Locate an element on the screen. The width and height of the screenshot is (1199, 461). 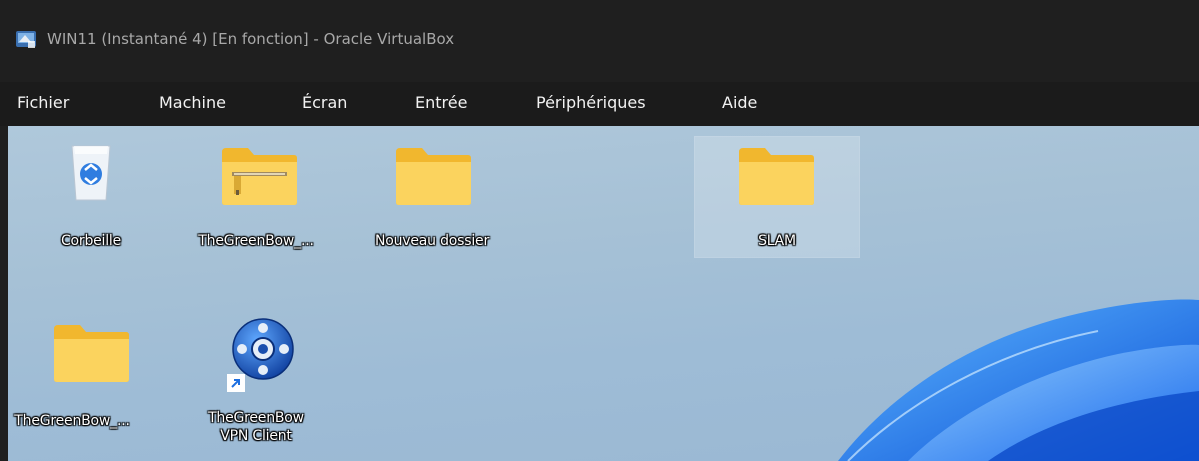
desktop-icon-new-folder: Nouveau dossier is located at coordinates (432, 196).